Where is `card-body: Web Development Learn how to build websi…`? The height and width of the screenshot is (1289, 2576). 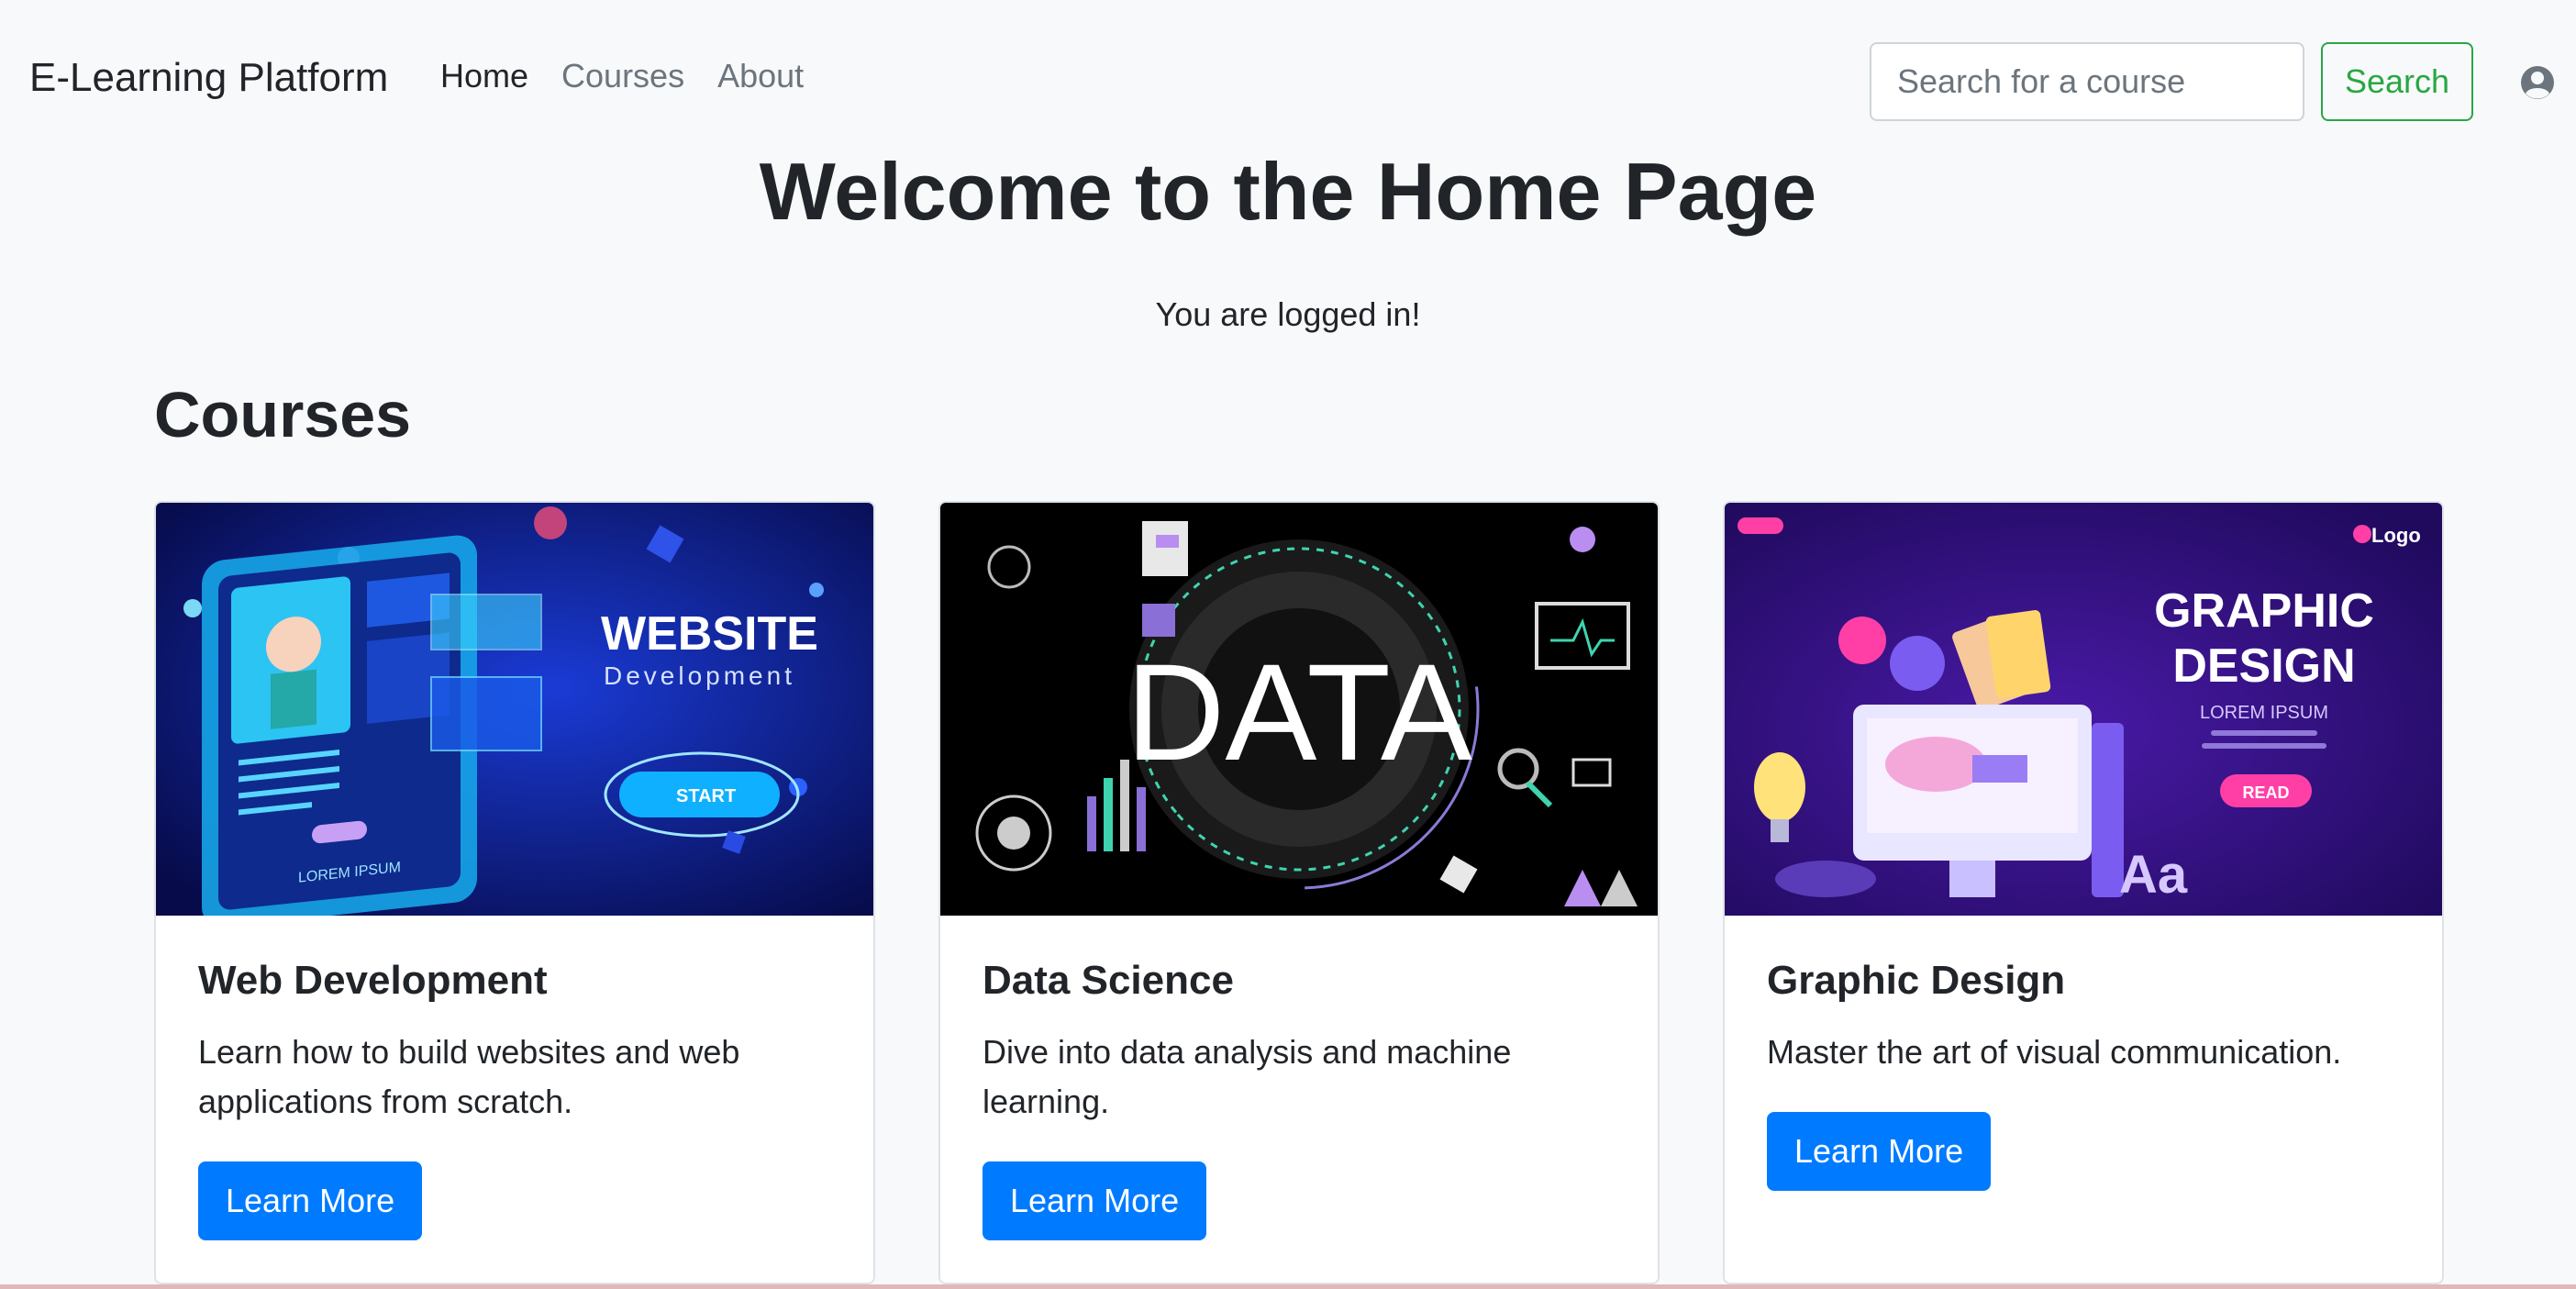
card-body: Web Development Learn how to build websi… is located at coordinates (514, 1099).